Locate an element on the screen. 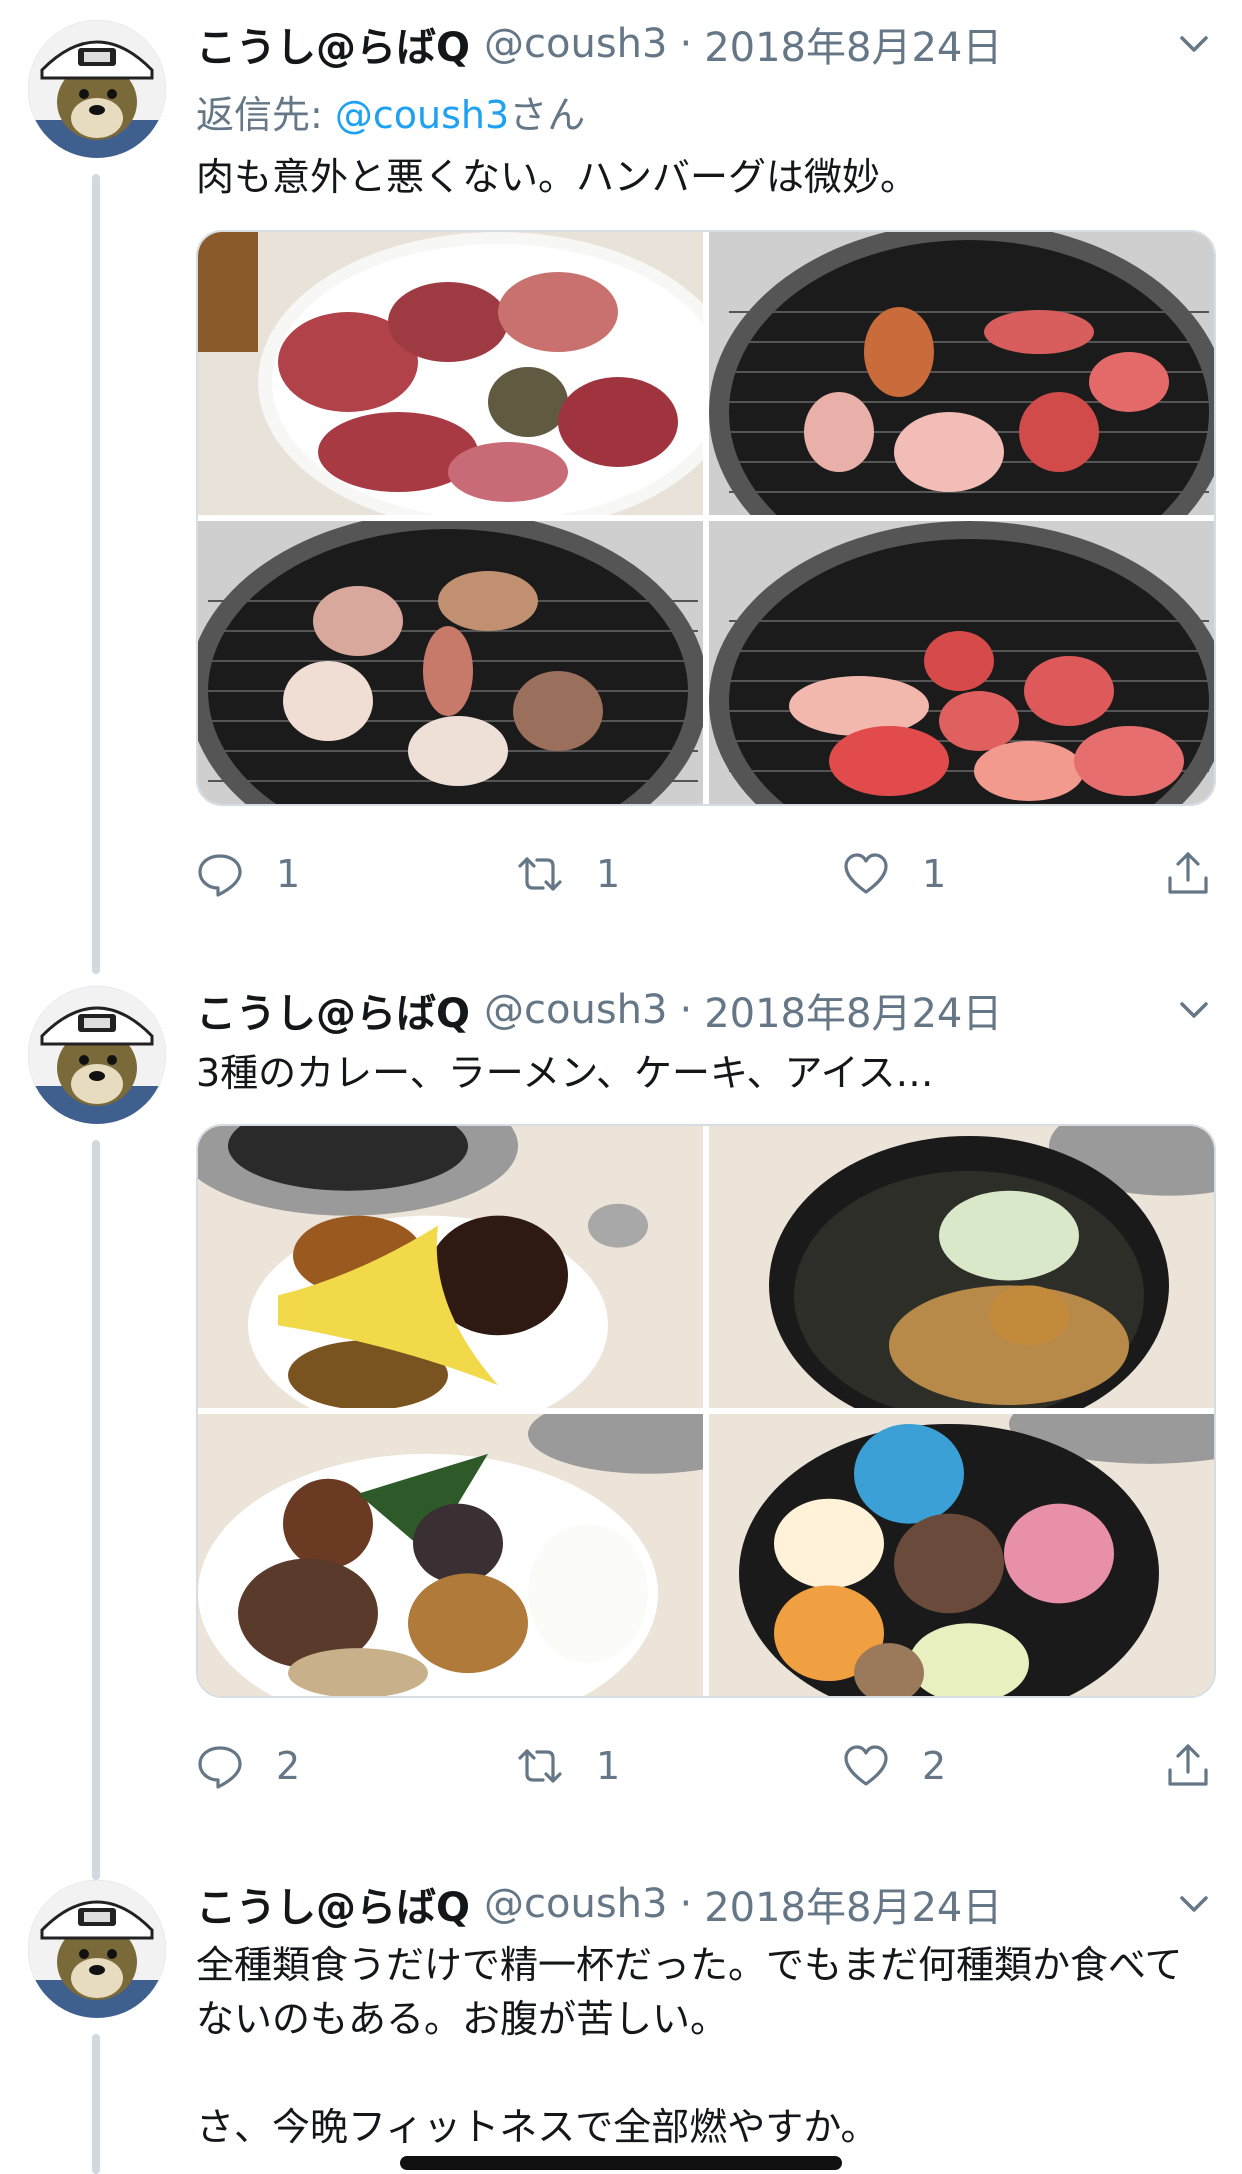 This screenshot has width=1242, height=2174. photo-ramen is located at coordinates (961, 1267).